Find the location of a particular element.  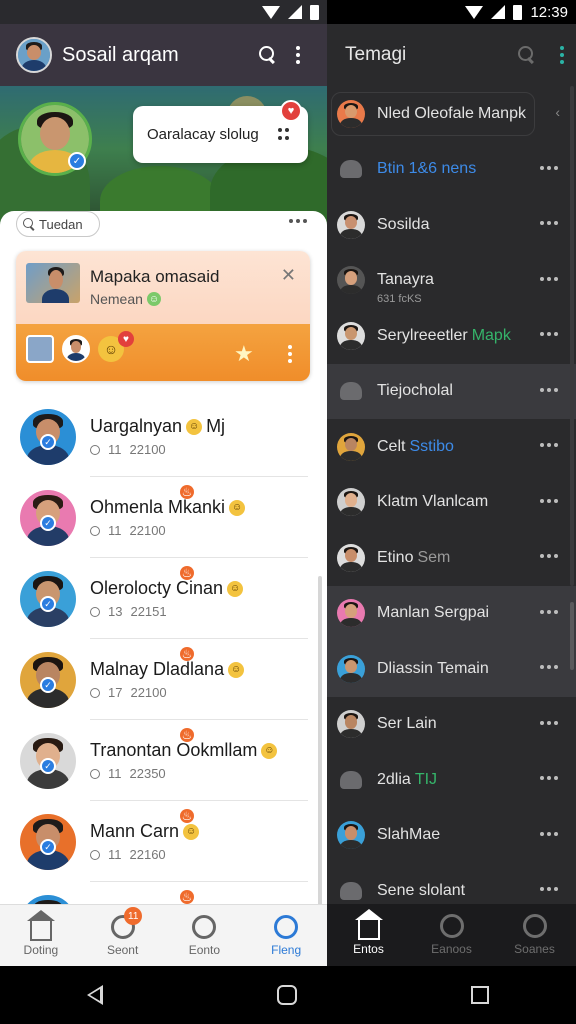

drawer-item: 2dlia TIJ is located at coordinates (451, 780).